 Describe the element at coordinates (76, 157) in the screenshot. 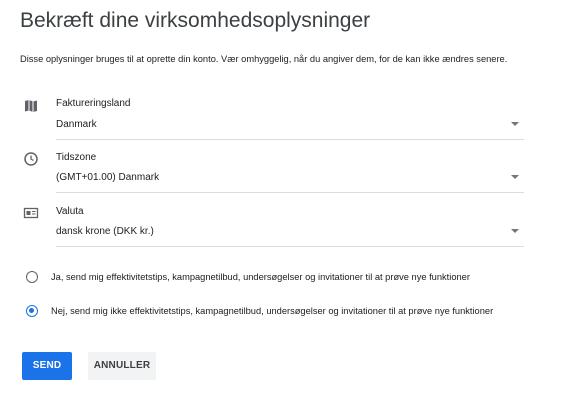

I see `timezone-label: Tidszone` at that location.